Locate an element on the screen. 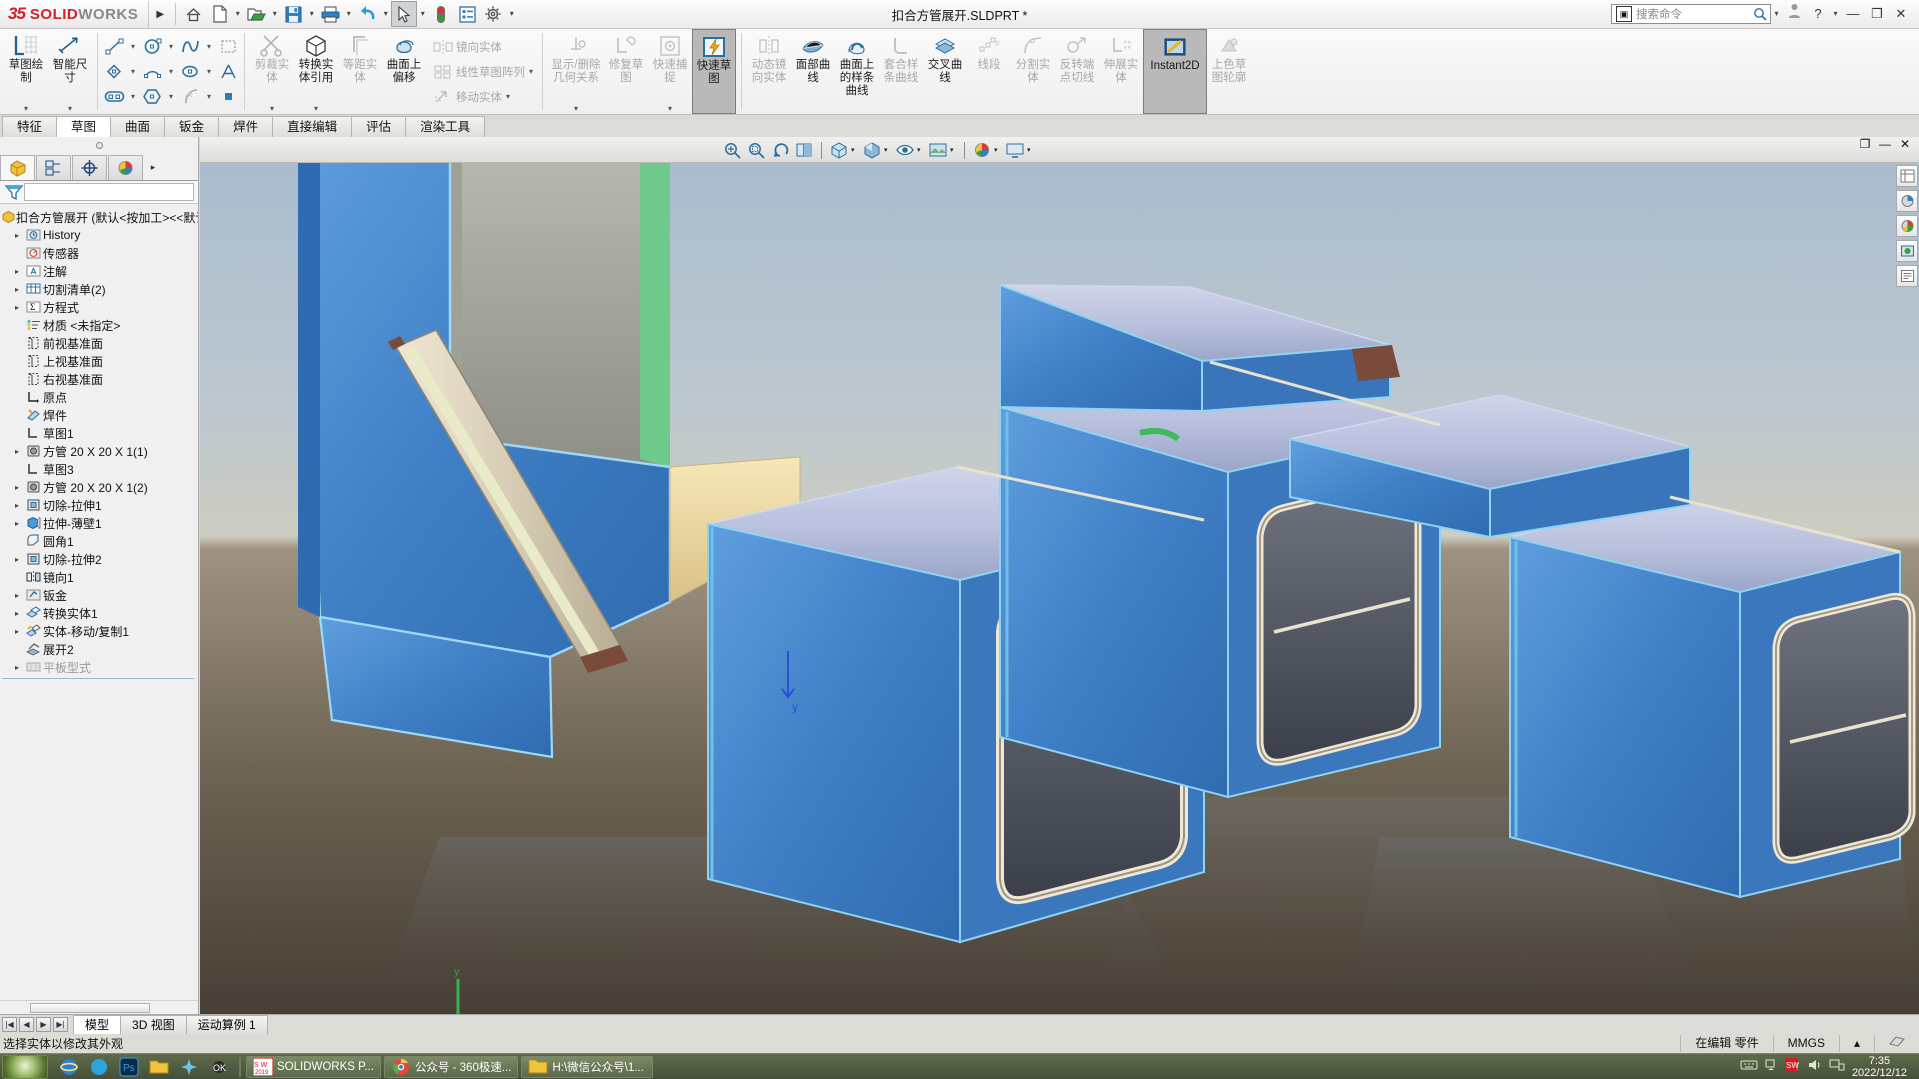 The height and width of the screenshot is (1079, 1919). view-settings-button is located at coordinates (1015, 150).